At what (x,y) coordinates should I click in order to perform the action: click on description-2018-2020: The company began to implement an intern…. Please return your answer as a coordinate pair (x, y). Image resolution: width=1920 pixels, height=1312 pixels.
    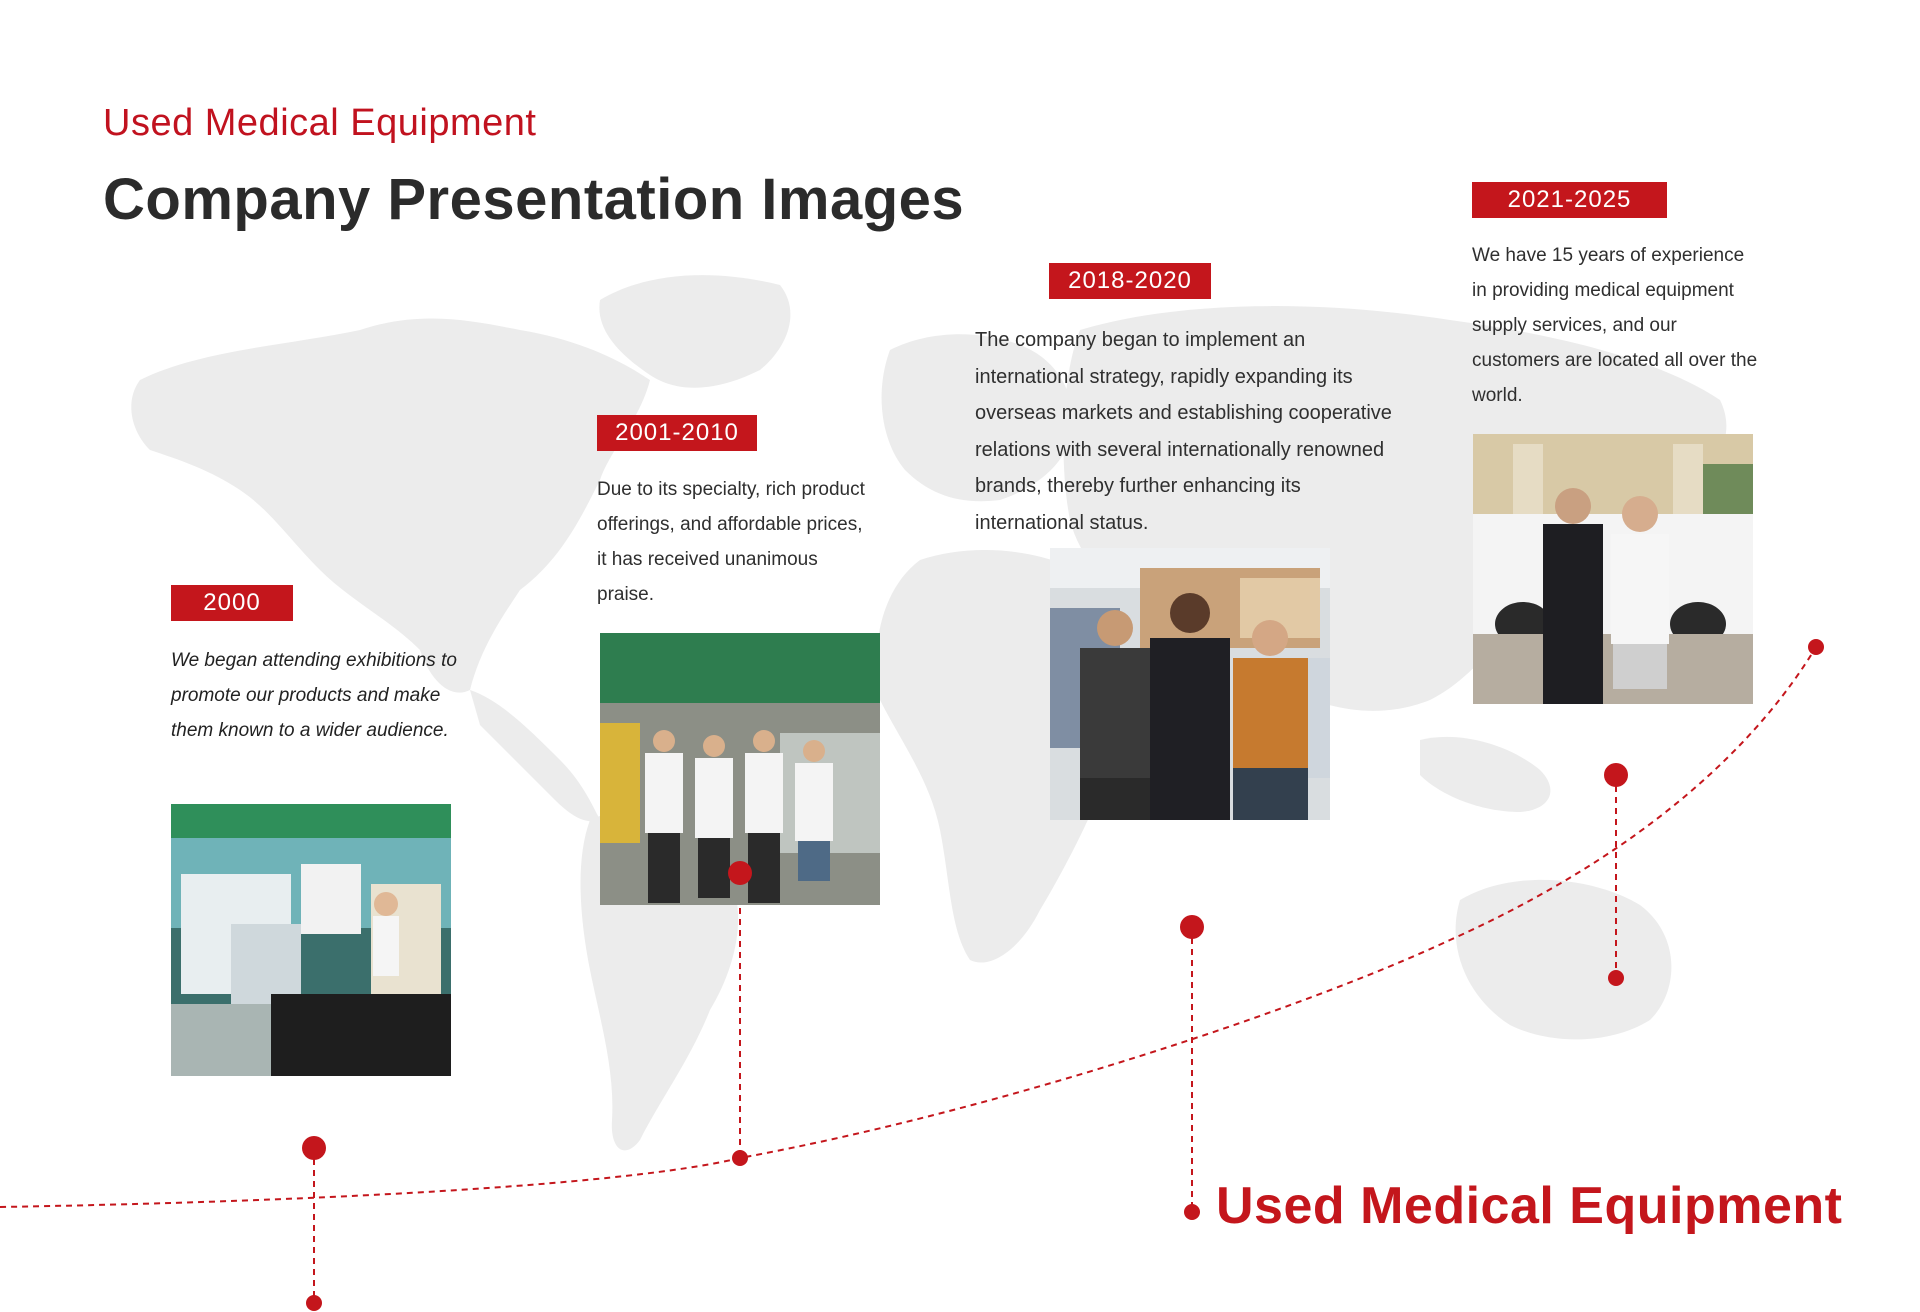
    Looking at the image, I should click on (1183, 431).